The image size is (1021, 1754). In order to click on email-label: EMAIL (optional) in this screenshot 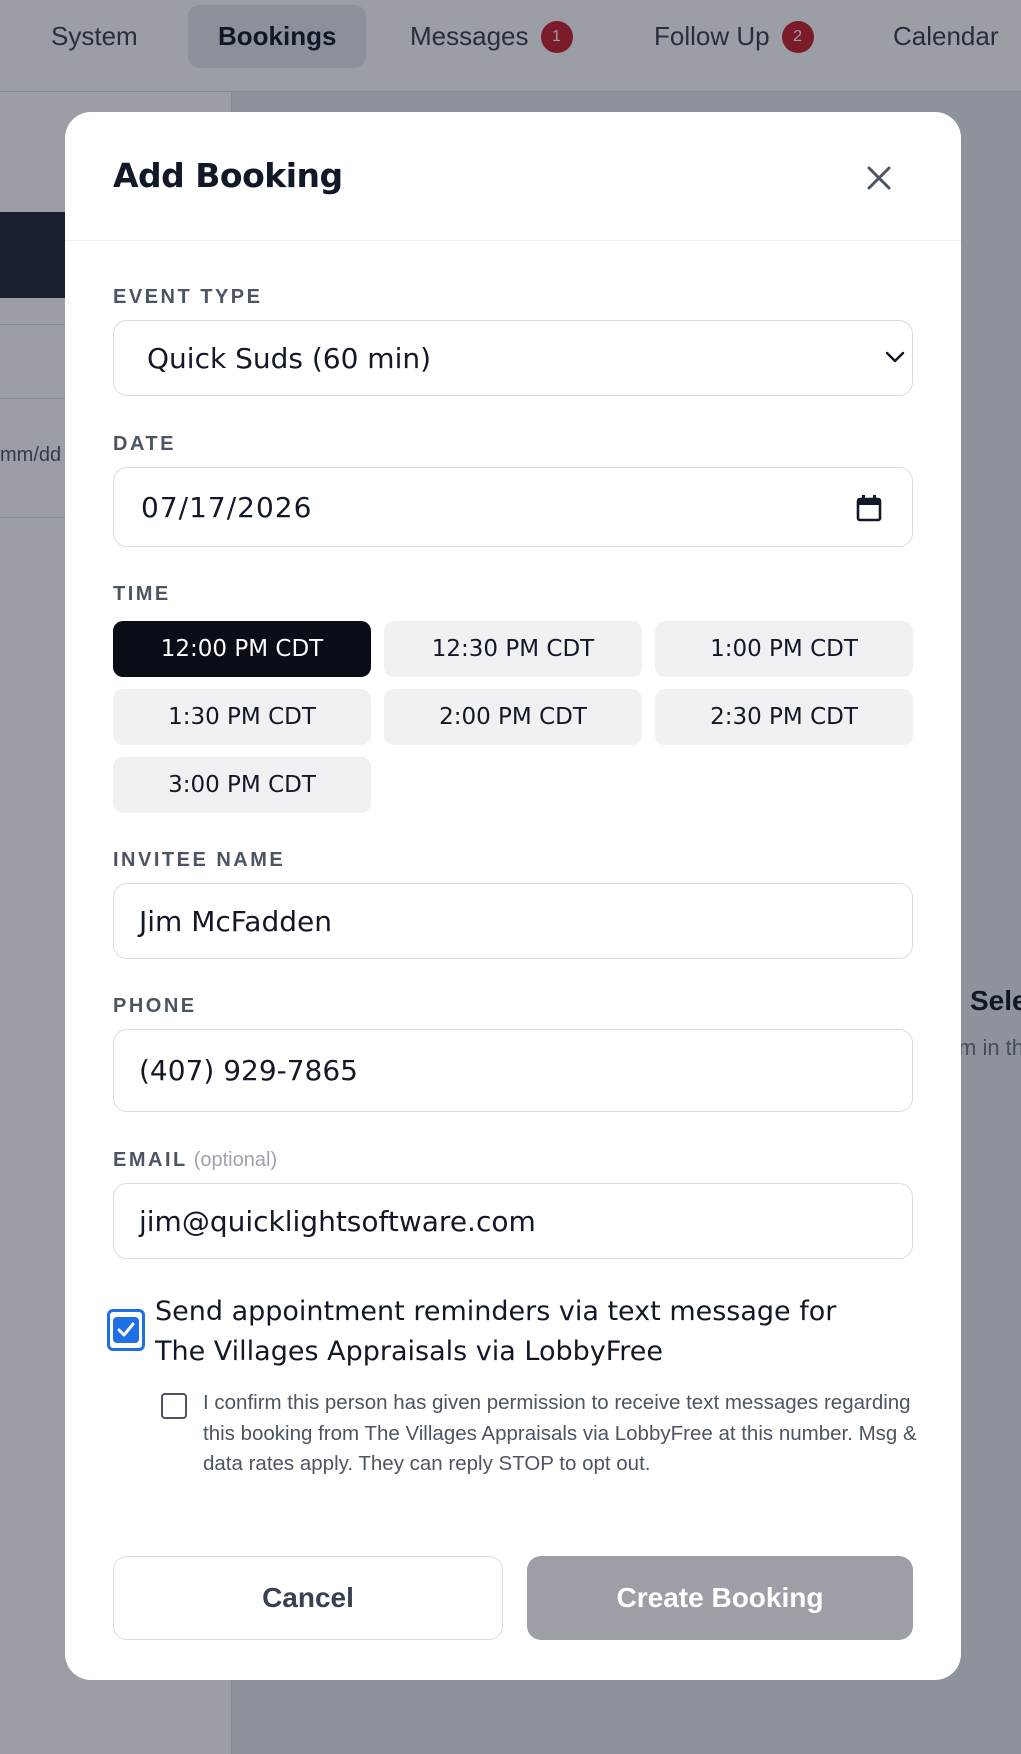, I will do `click(195, 1160)`.